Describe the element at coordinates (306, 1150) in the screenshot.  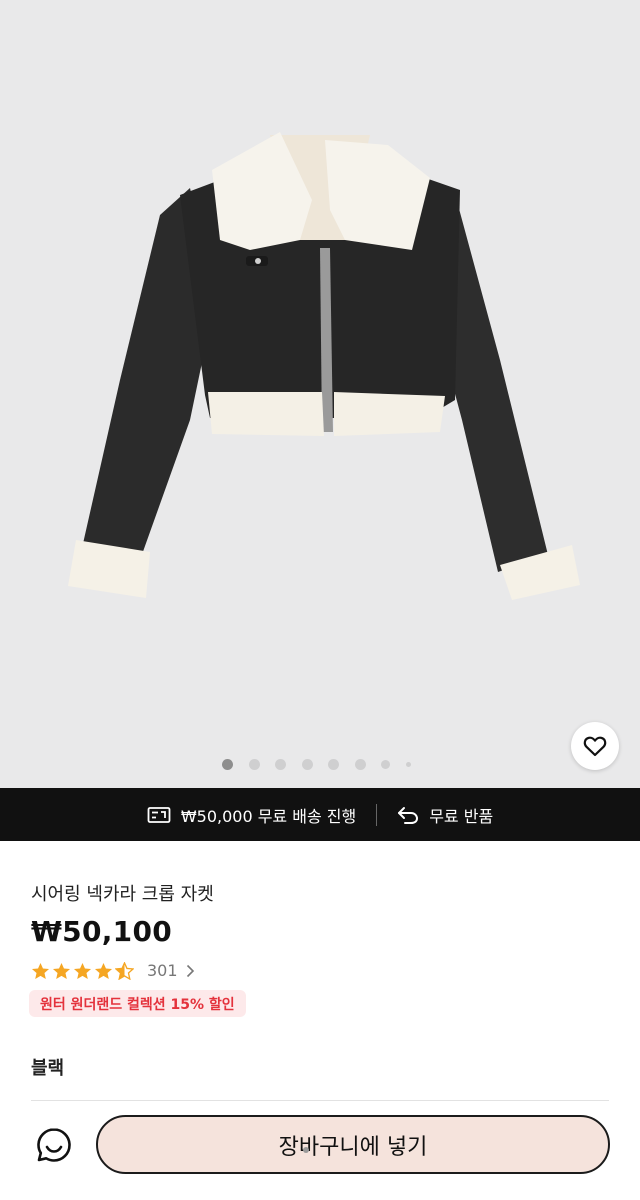
I see `home-indicator-dot` at that location.